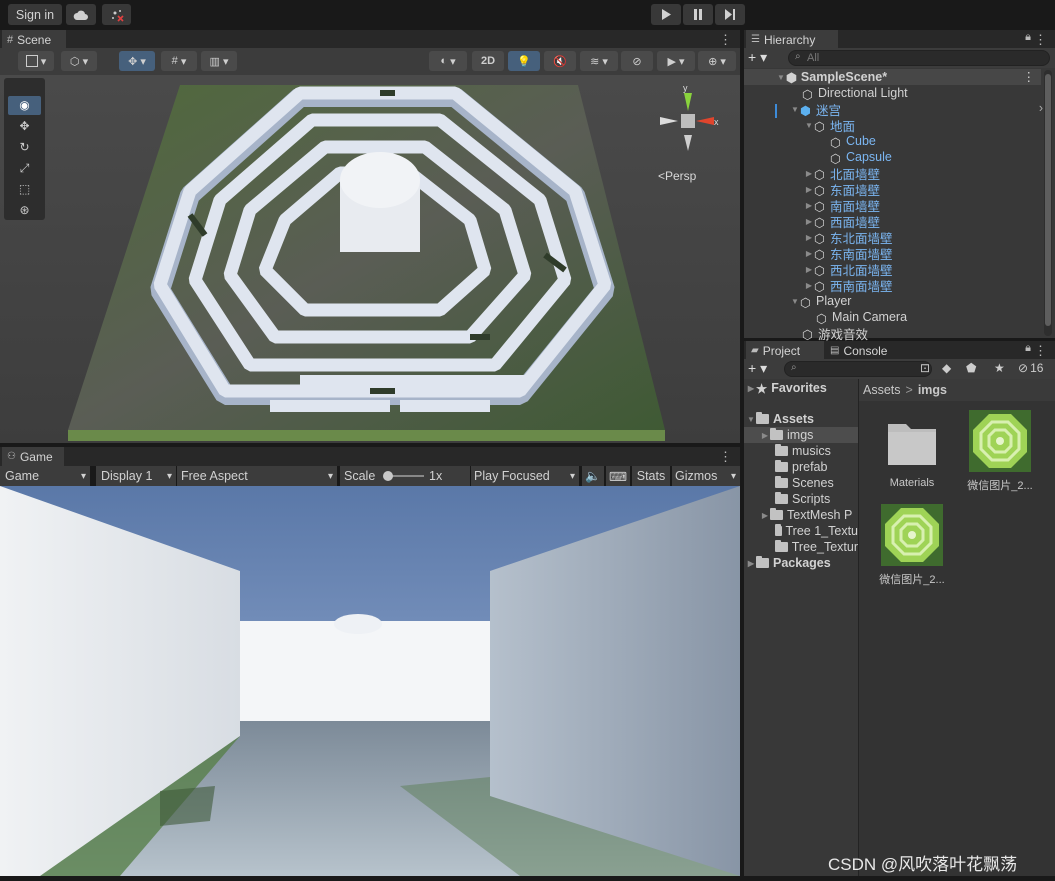 Image resolution: width=1055 pixels, height=881 pixels. I want to click on add-object-dropdown: + ▾, so click(757, 57).